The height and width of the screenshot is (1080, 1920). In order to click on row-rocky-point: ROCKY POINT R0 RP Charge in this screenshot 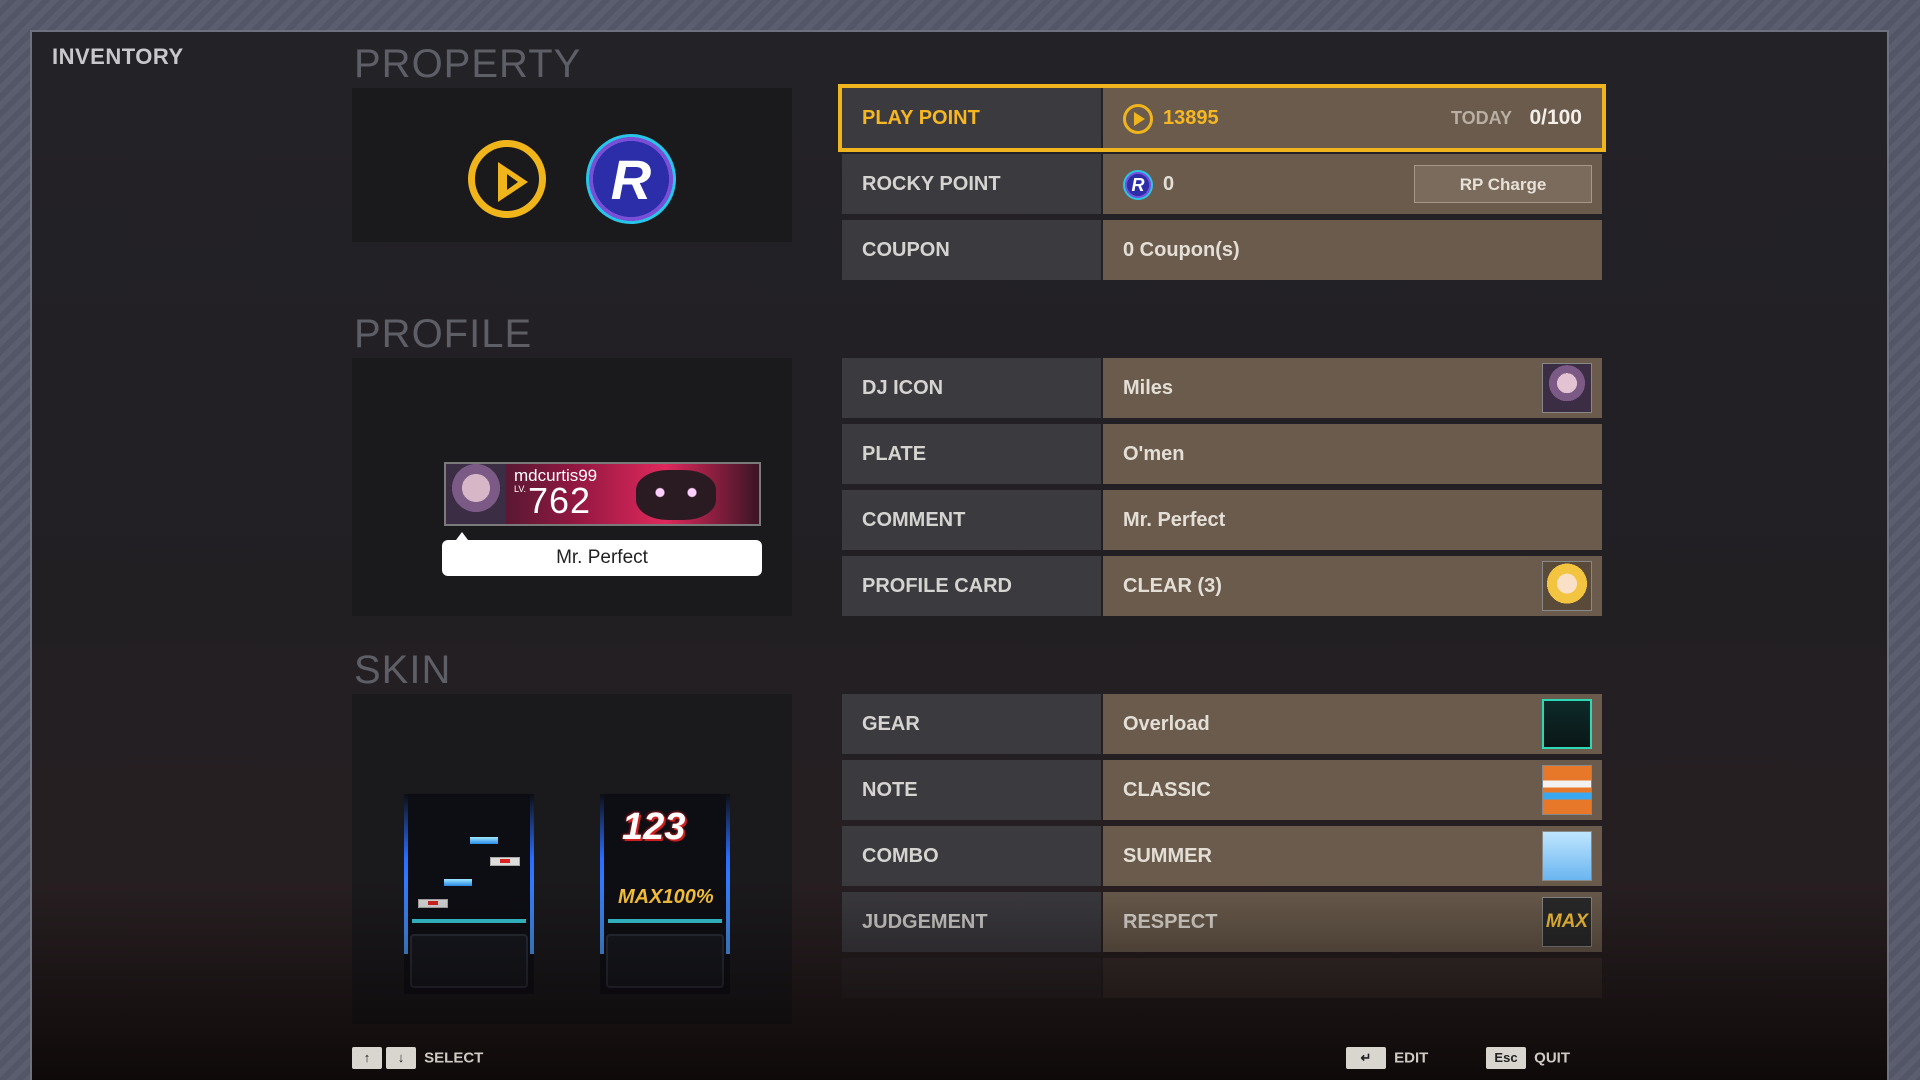, I will do `click(1222, 184)`.